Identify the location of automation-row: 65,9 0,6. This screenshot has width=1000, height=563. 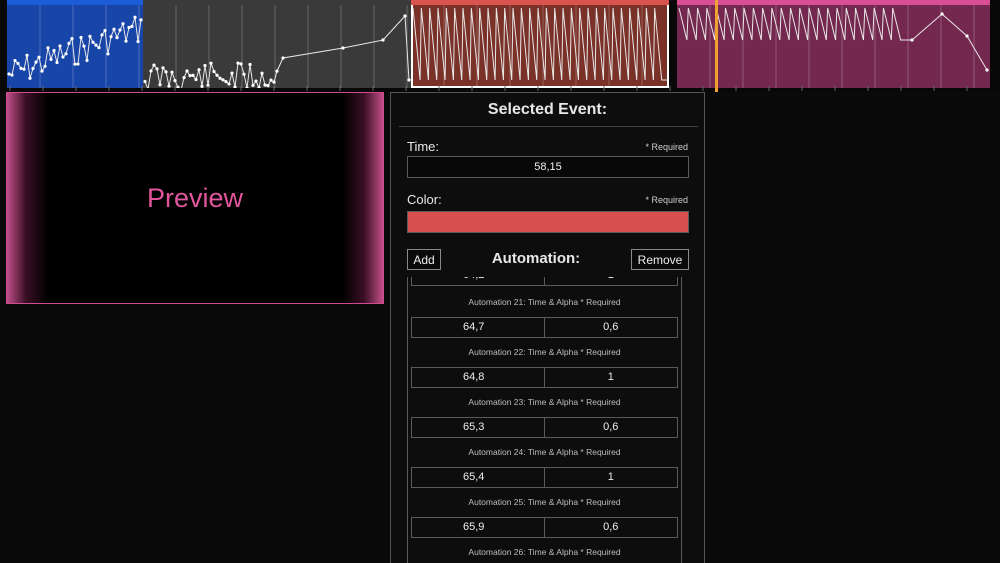
(544, 527).